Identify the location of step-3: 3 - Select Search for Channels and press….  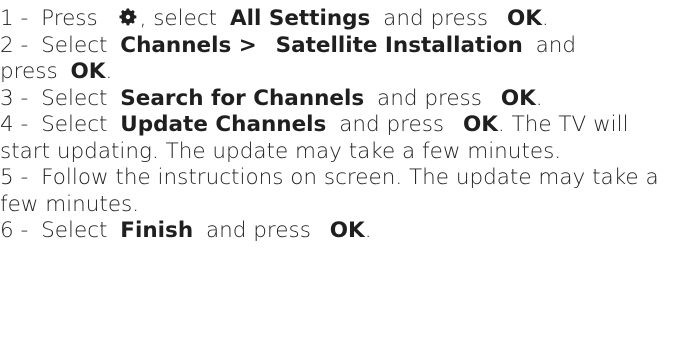
(339, 99).